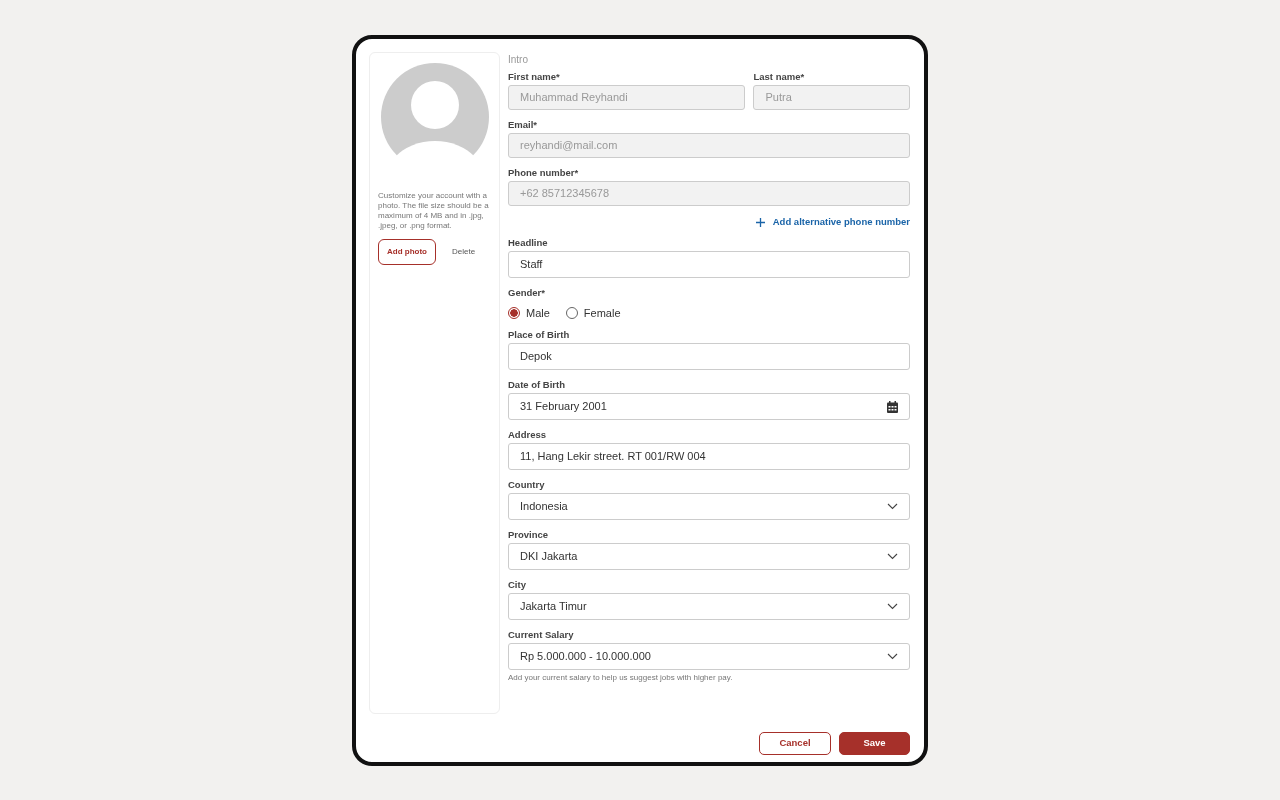  What do you see at coordinates (621, 678) in the screenshot?
I see `help-text: Add your current salary to help us suggest jobs with higher pay.` at bounding box center [621, 678].